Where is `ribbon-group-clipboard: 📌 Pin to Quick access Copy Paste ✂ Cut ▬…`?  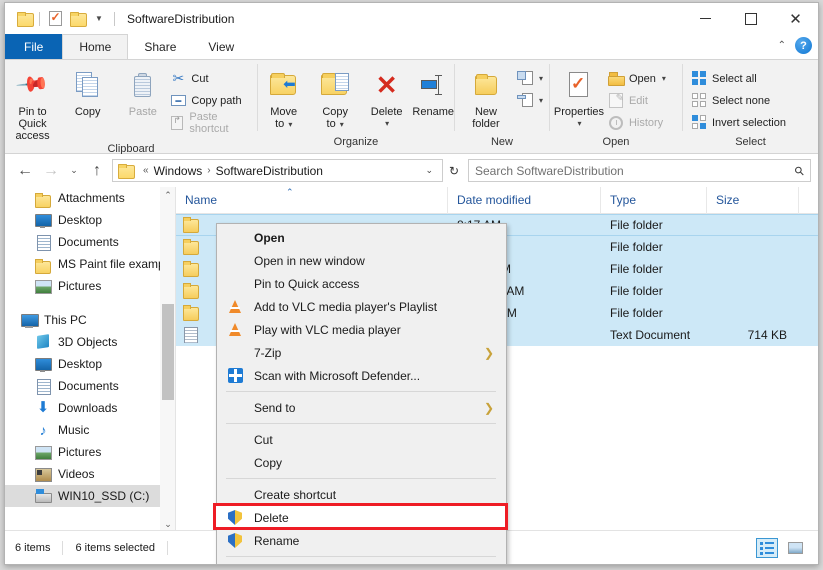
ribbon-group-clipboard: 📌 Pin to Quick access Copy Paste ✂ Cut ▬… is located at coordinates (131, 107).